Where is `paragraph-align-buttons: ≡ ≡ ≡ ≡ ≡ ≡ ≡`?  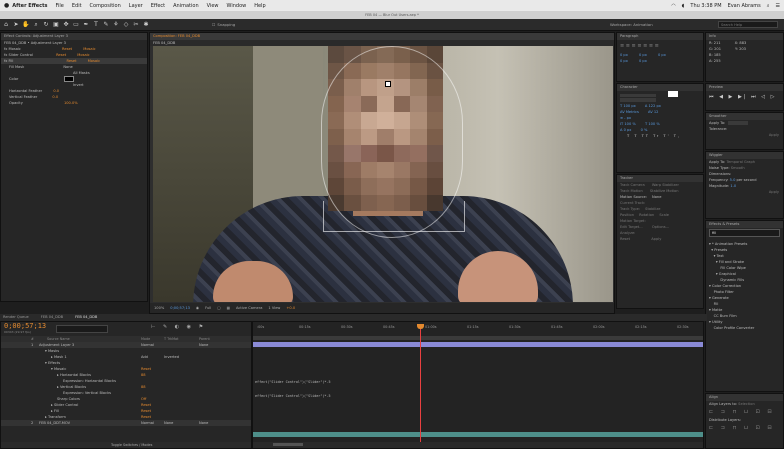
paragraph-align-buttons: ≡ ≡ ≡ ≡ ≡ ≡ ≡ is located at coordinates (660, 46).